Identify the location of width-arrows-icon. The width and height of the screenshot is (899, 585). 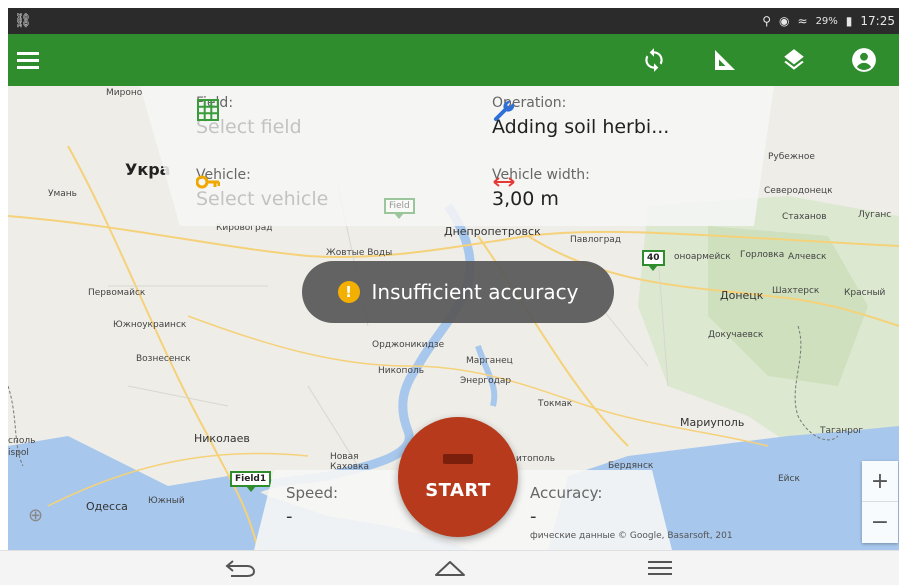
(504, 182).